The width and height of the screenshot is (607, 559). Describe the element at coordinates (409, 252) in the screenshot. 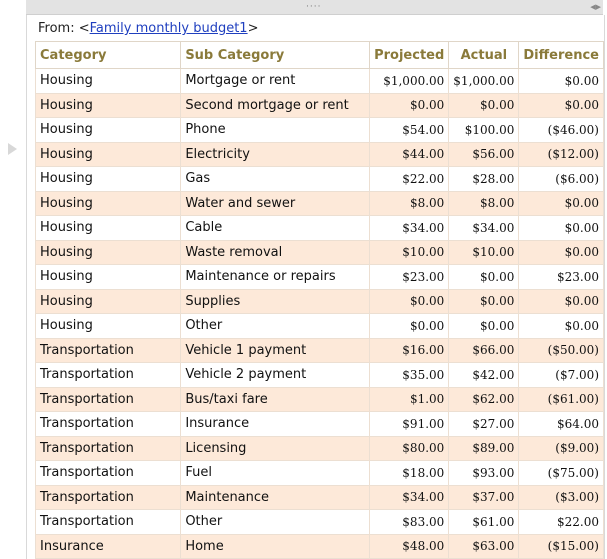

I see `cell-projected: $10.00` at that location.